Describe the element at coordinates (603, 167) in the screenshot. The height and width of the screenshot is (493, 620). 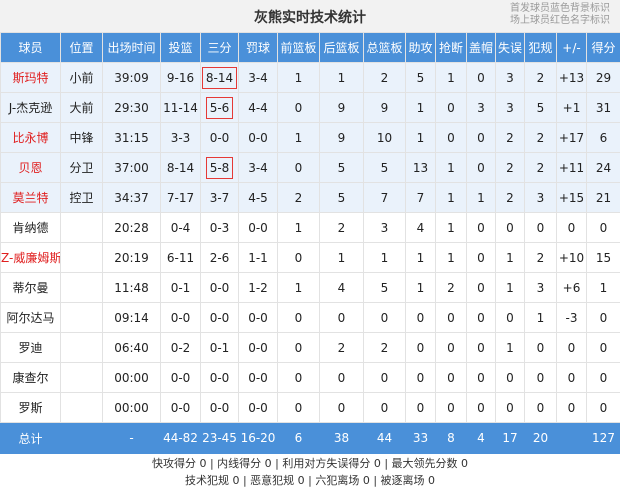
I see `player-pts: 24` at that location.